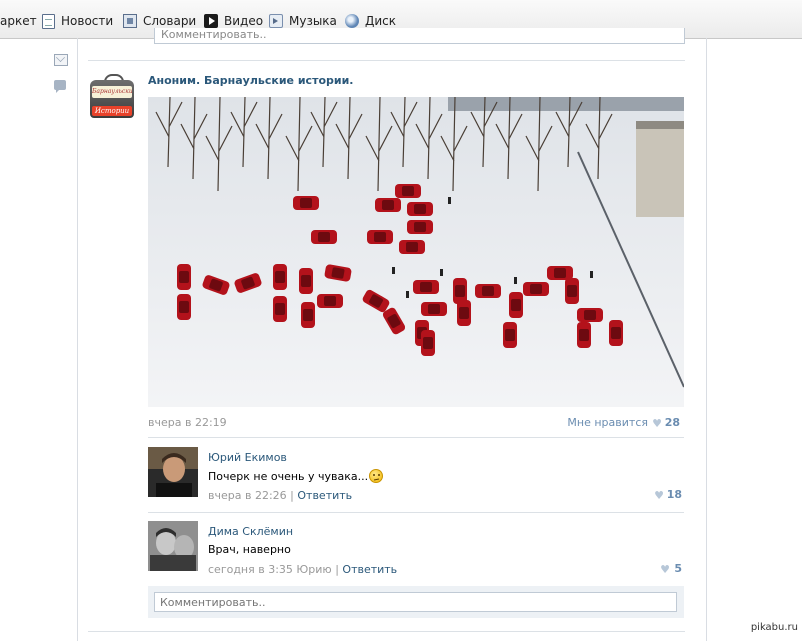  I want to click on logo-text-top: Барнаульские, so click(112, 92).